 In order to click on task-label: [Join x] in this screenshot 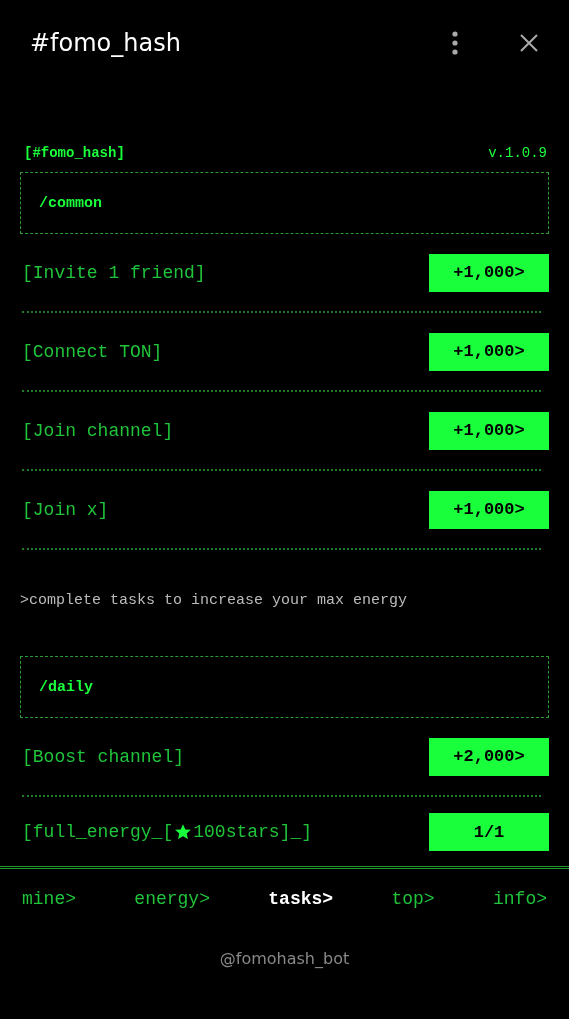, I will do `click(65, 509)`.